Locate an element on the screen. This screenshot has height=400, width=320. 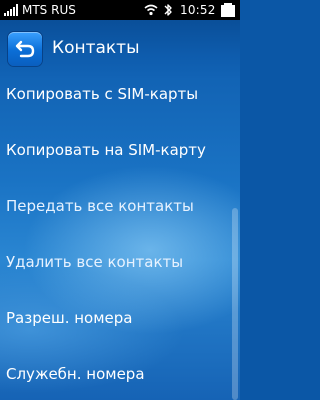
scrollbar is located at coordinates (235, 304).